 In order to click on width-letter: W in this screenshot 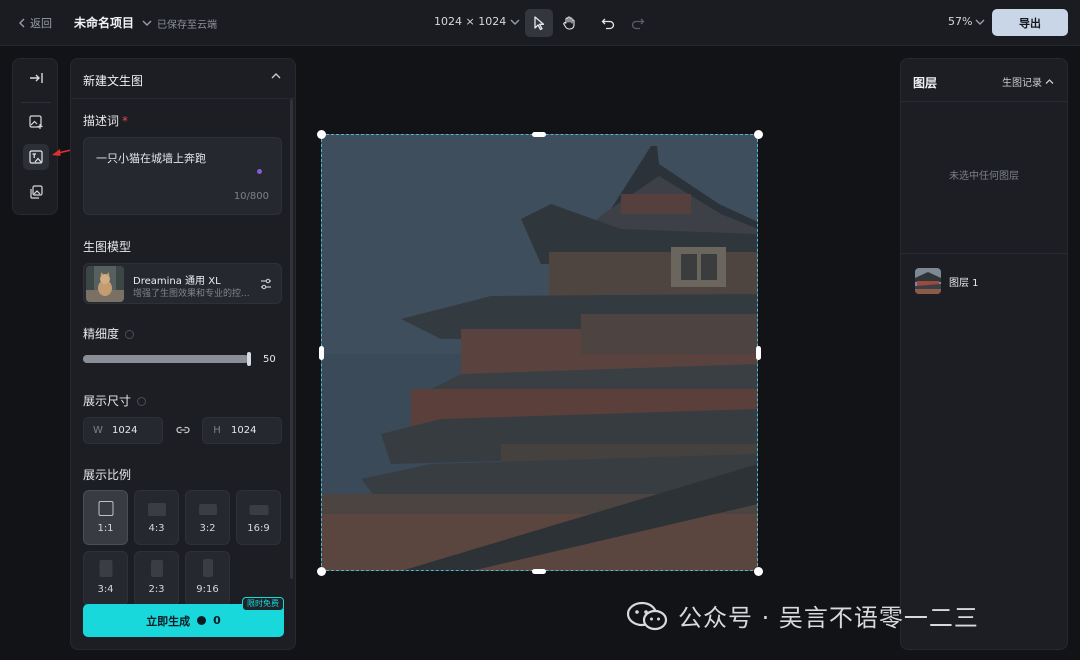, I will do `click(98, 430)`.